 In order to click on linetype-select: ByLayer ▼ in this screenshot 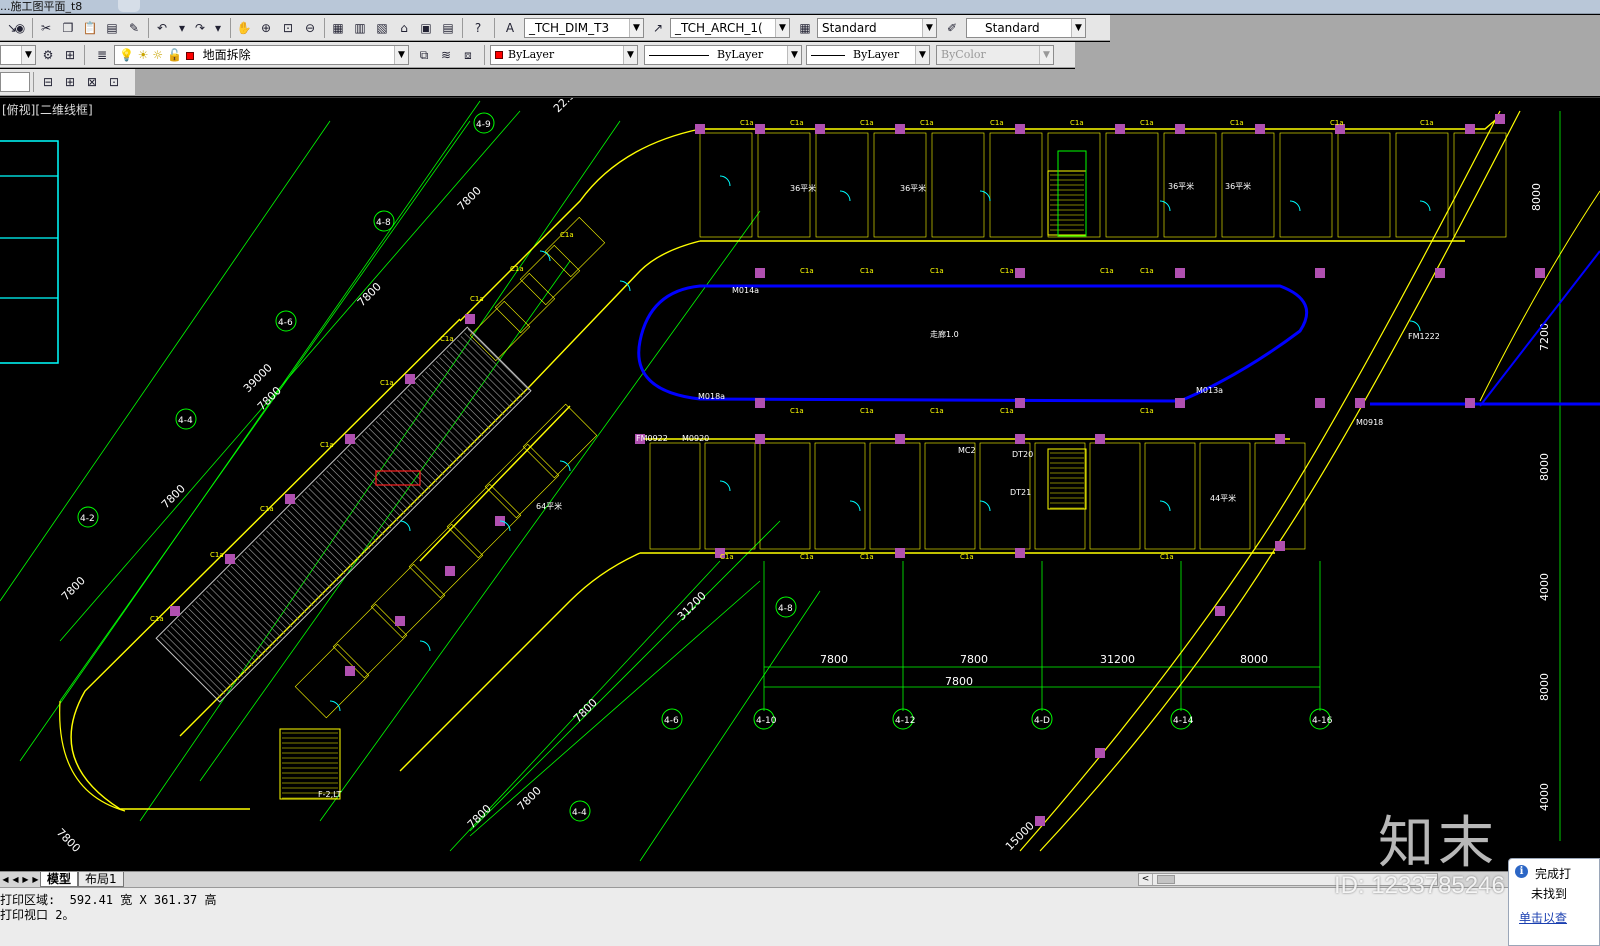, I will do `click(723, 55)`.